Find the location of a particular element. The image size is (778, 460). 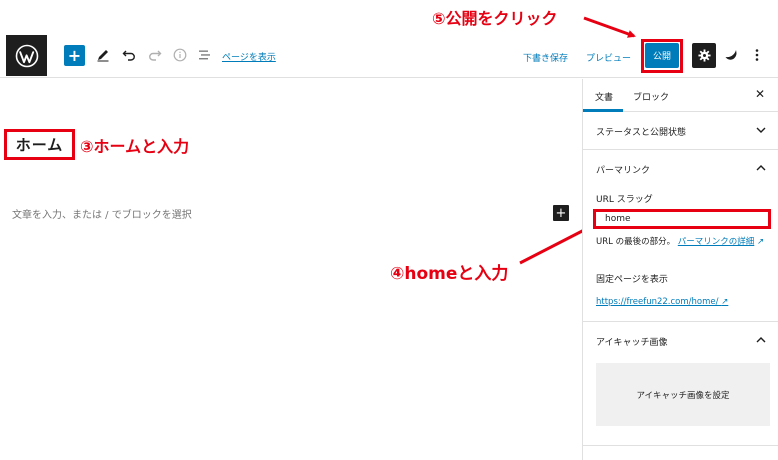

permalink-details-link: パーマリンクの詳細 is located at coordinates (716, 242).